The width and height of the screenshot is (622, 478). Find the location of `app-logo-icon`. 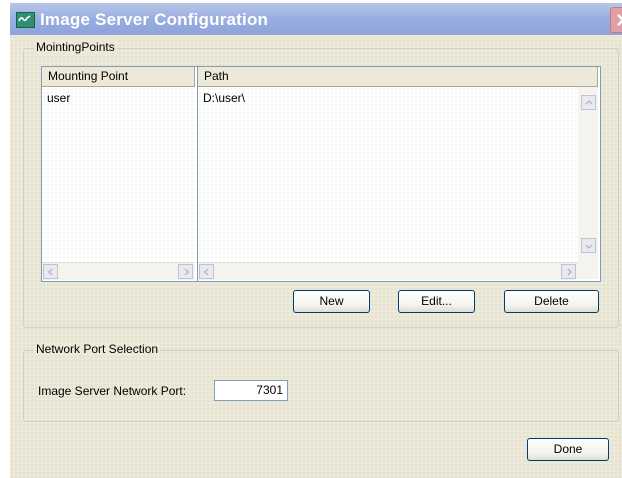

app-logo-icon is located at coordinates (25, 20).